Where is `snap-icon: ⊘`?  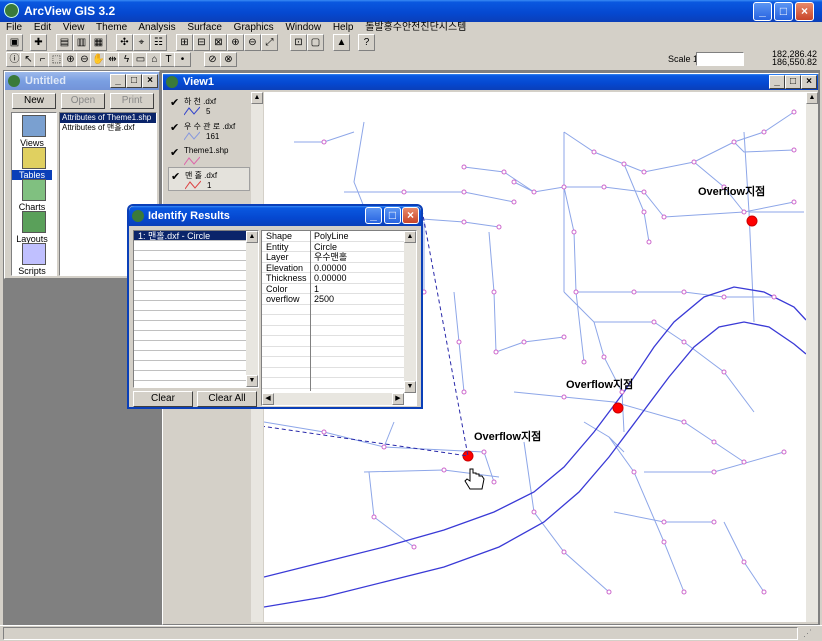
snap-icon: ⊘ is located at coordinates (212, 59).